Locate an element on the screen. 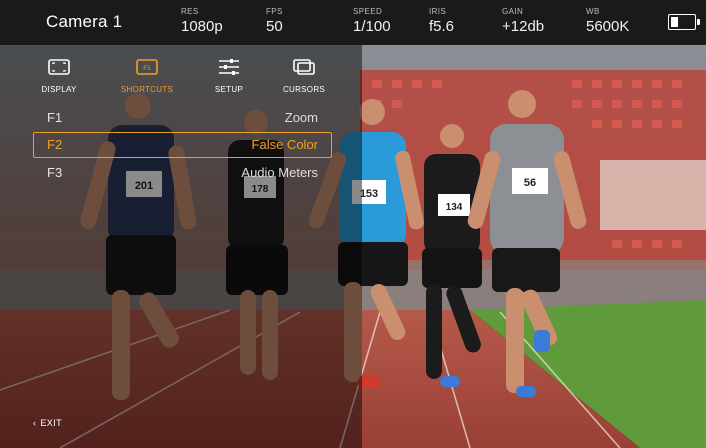 The width and height of the screenshot is (706, 448). tab-label: CURSORS is located at coordinates (304, 89).